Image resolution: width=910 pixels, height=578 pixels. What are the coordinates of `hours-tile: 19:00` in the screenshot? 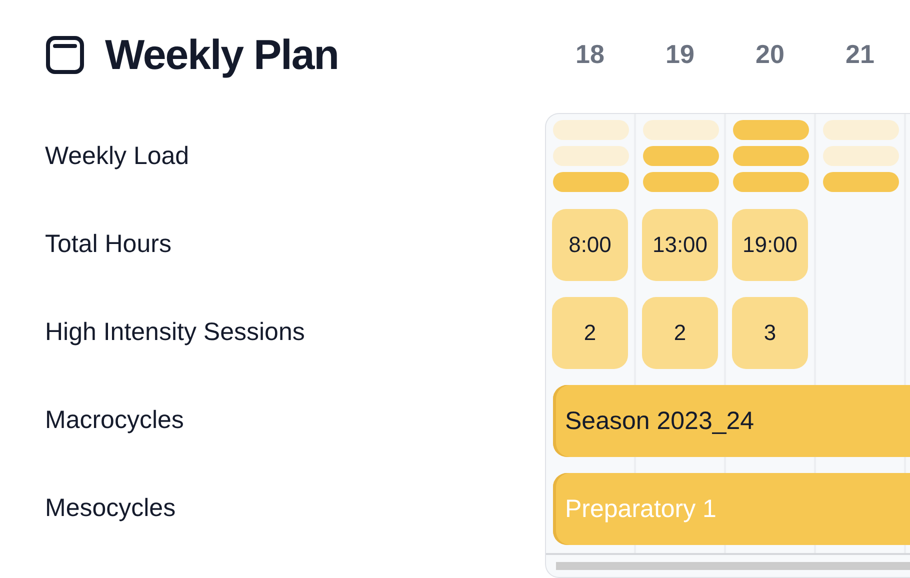 It's located at (770, 245).